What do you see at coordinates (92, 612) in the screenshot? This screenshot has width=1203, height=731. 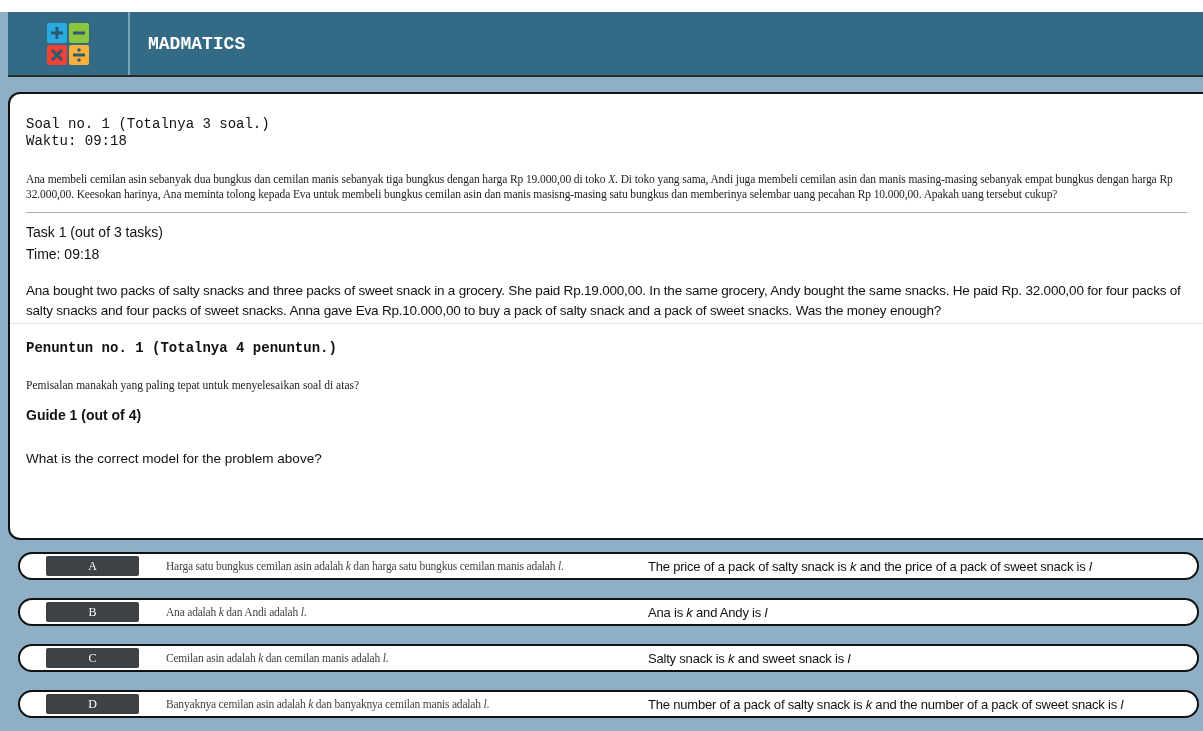 I see `option-letter-button: B` at bounding box center [92, 612].